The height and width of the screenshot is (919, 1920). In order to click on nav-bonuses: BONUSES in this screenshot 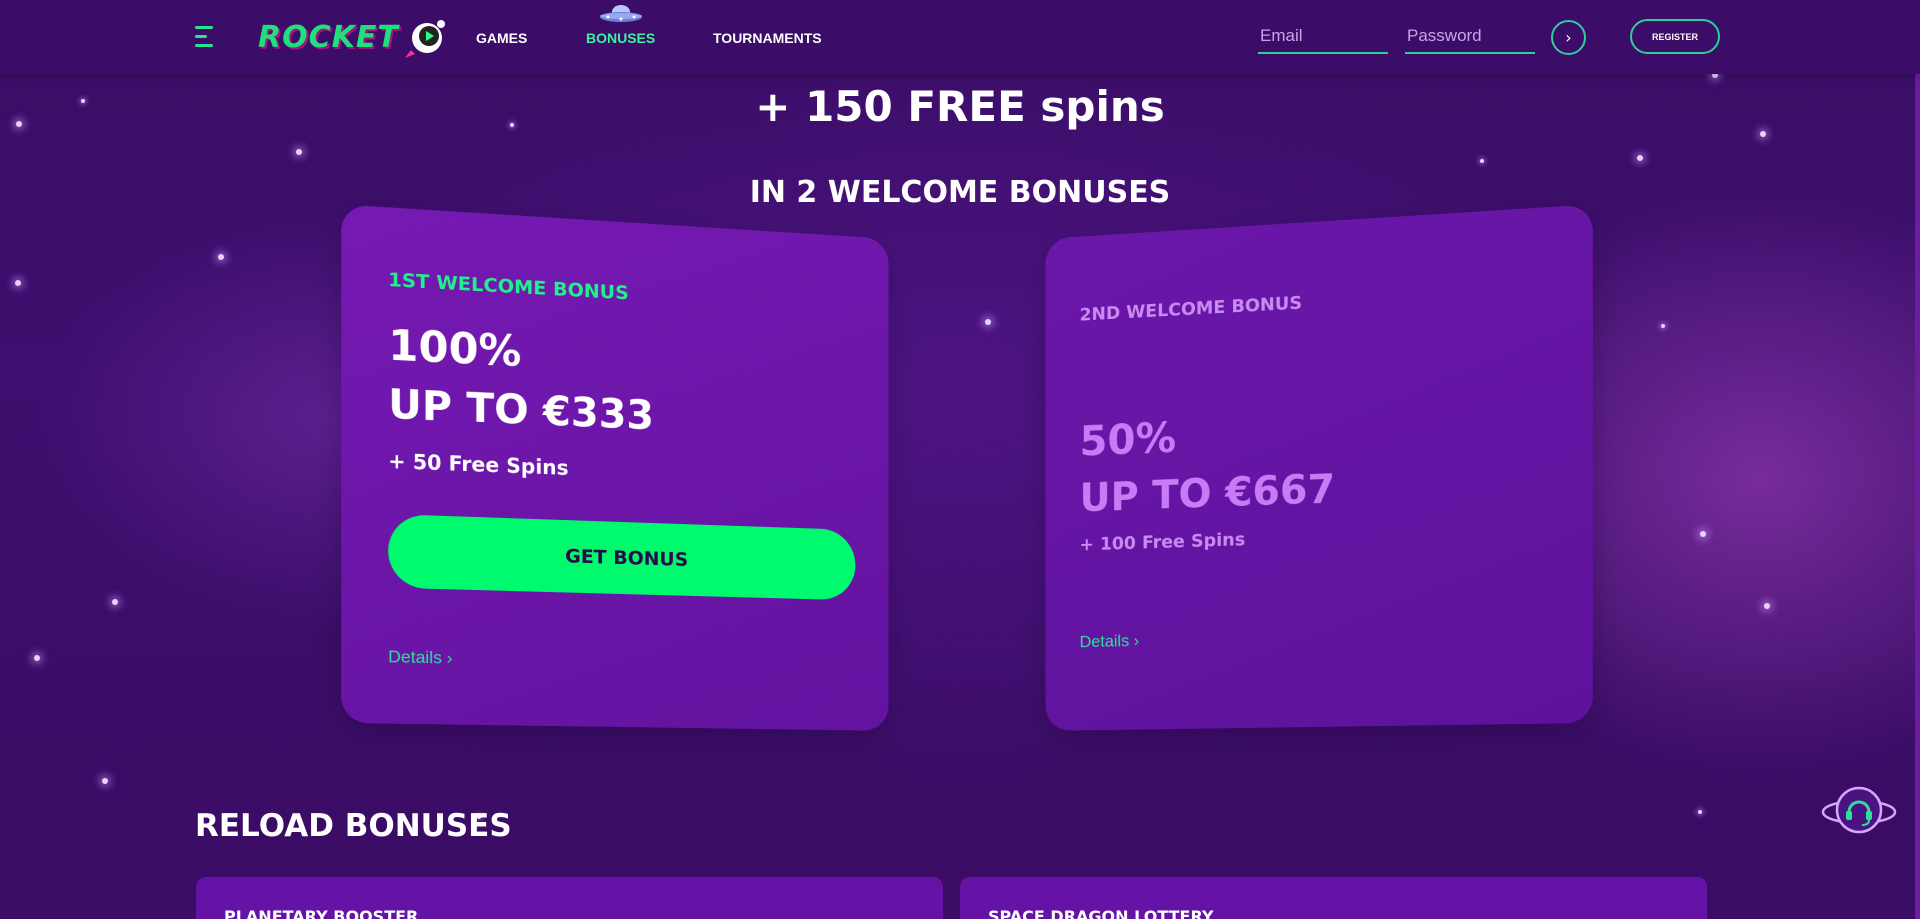, I will do `click(620, 38)`.